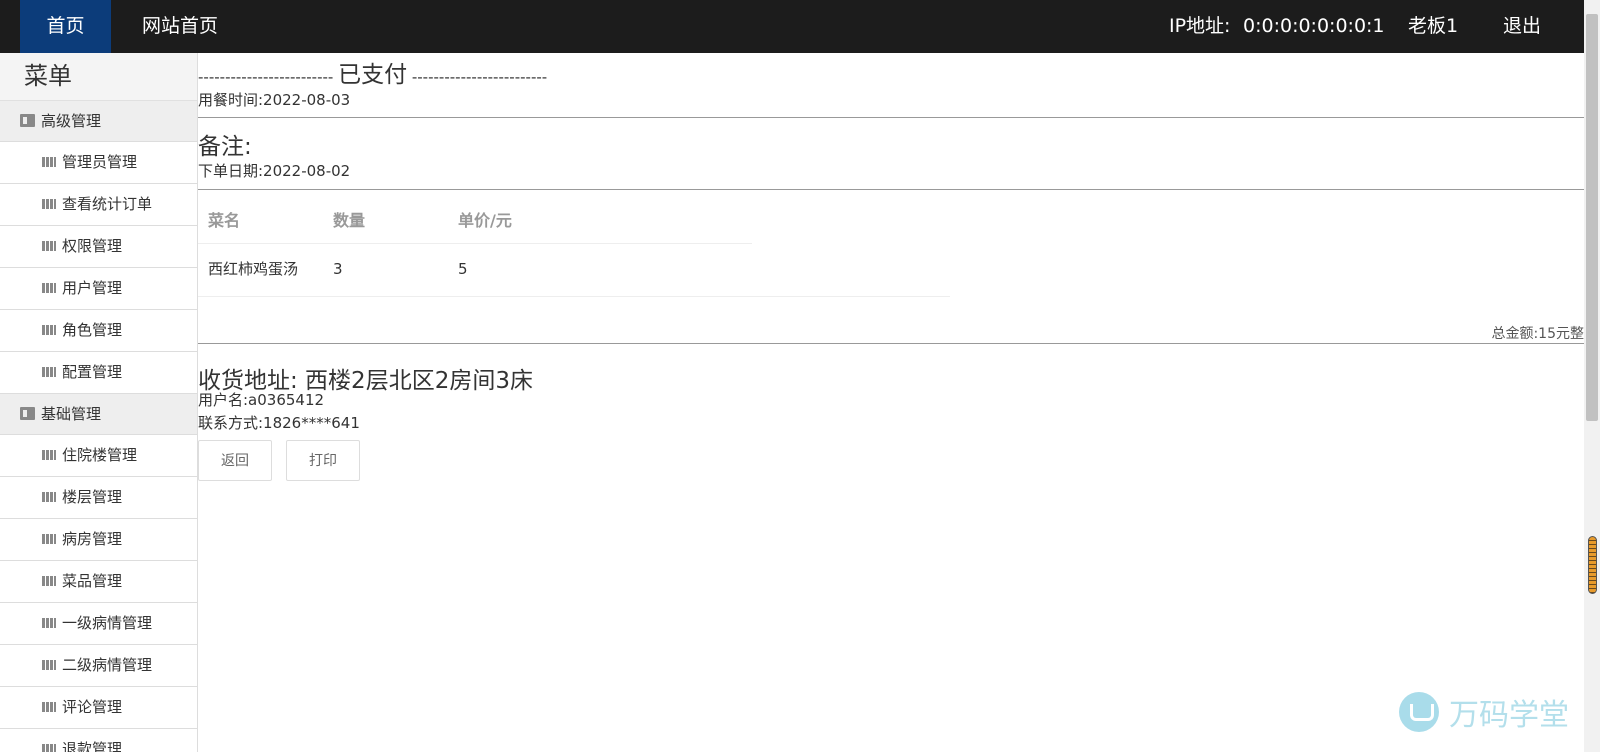 The width and height of the screenshot is (1600, 752). What do you see at coordinates (349, 220) in the screenshot?
I see `column-header-quantity: 数量` at bounding box center [349, 220].